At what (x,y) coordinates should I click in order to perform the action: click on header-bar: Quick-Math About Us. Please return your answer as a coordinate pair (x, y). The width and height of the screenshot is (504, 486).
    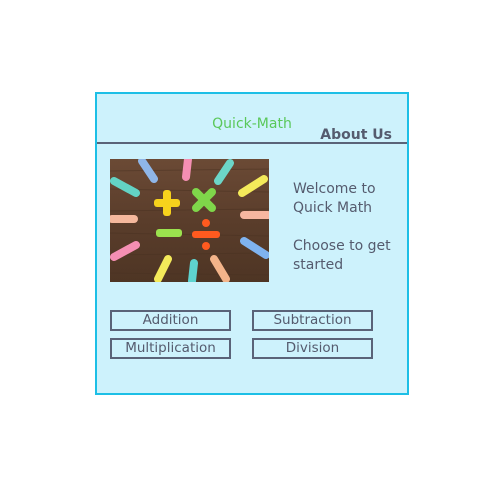
    Looking at the image, I should click on (252, 119).